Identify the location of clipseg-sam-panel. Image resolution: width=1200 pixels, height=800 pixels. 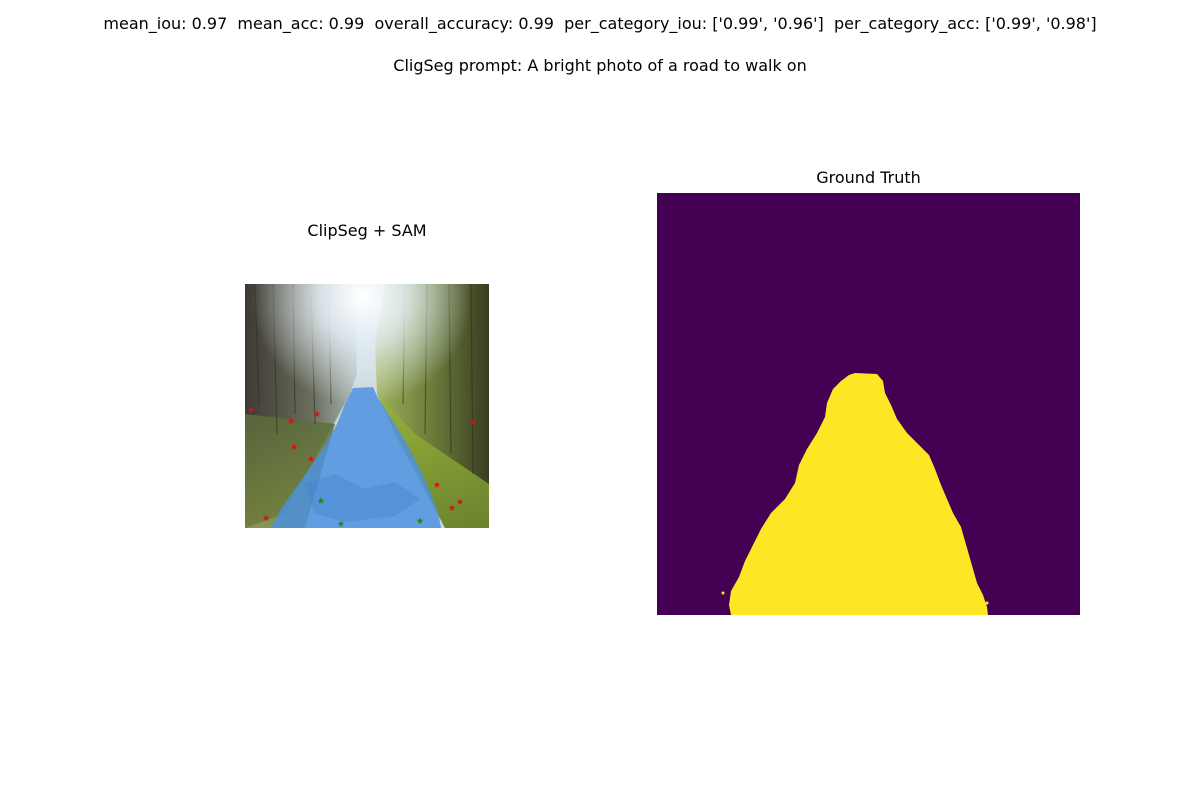
(367, 406).